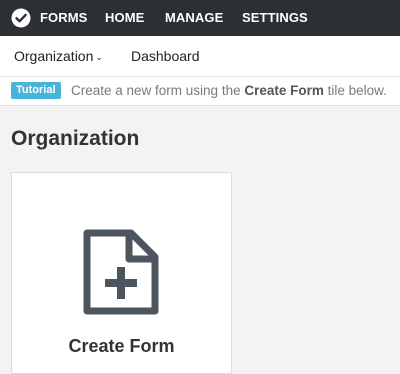 The width and height of the screenshot is (400, 374). What do you see at coordinates (75, 138) in the screenshot?
I see `page-title: Organization` at bounding box center [75, 138].